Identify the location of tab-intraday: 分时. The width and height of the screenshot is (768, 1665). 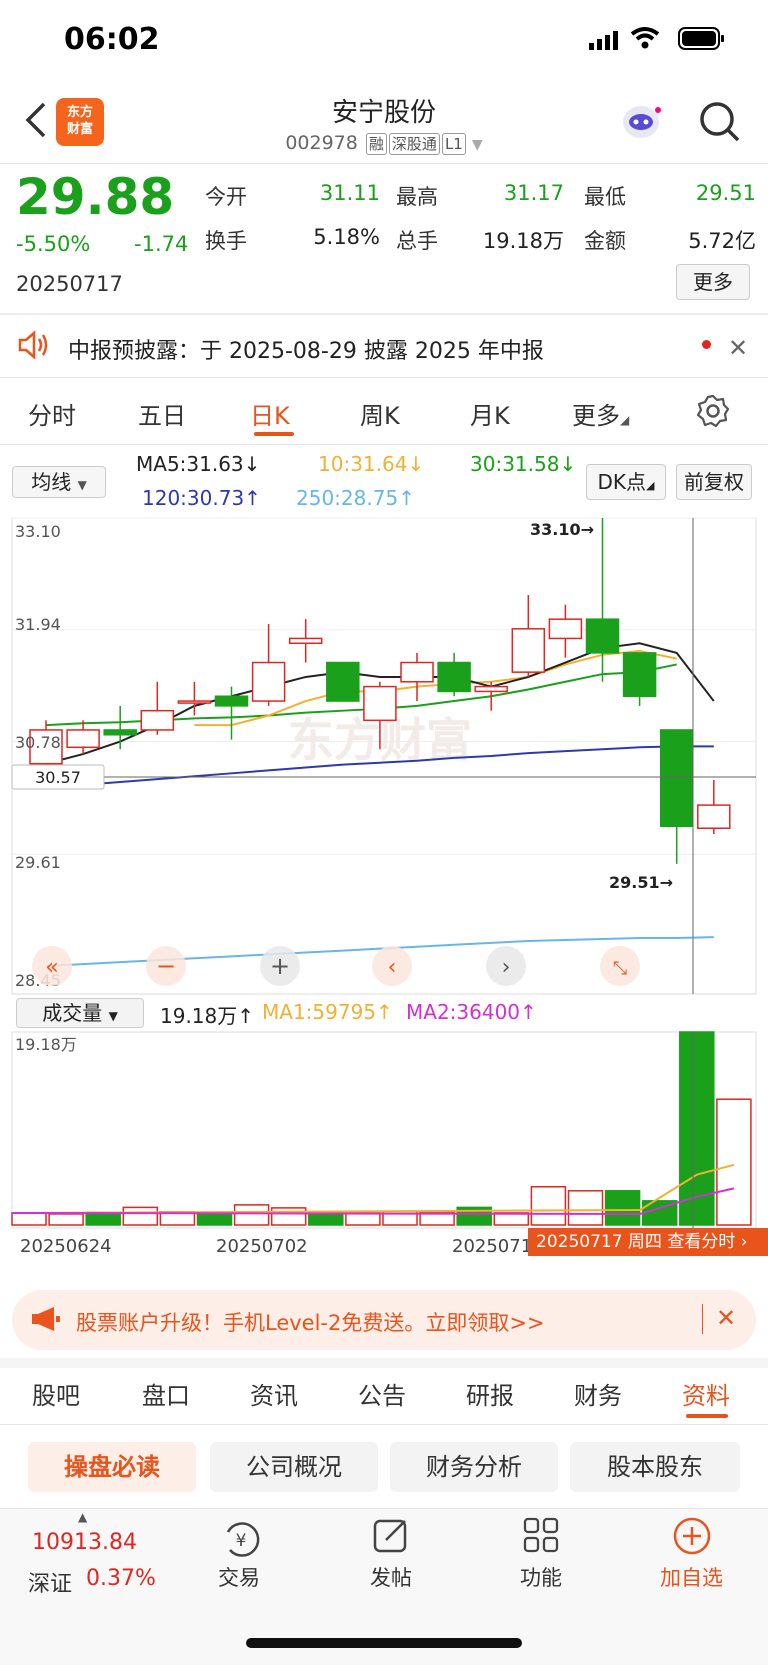
(52, 413).